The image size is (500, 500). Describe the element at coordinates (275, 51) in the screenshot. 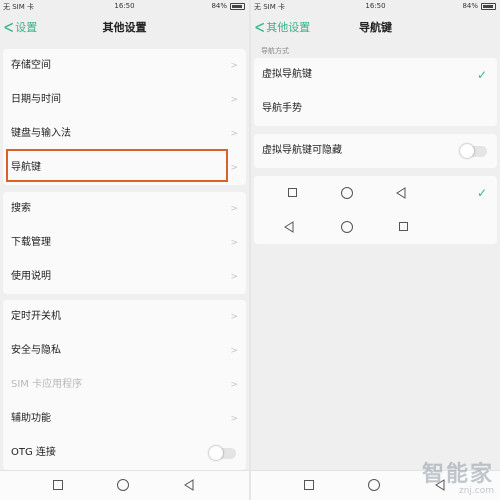

I see `section-caption: 导航方式` at that location.